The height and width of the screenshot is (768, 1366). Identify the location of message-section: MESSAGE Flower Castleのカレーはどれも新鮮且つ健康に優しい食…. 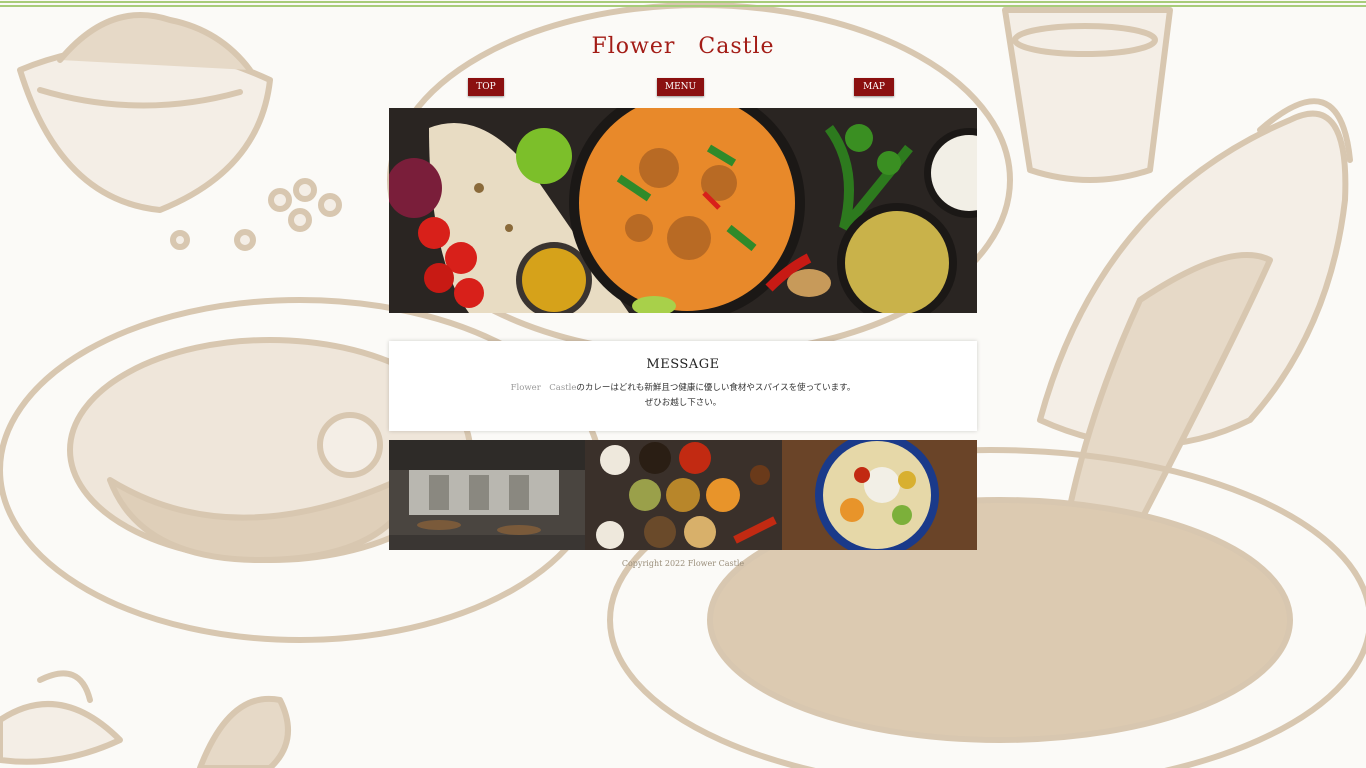
(683, 386).